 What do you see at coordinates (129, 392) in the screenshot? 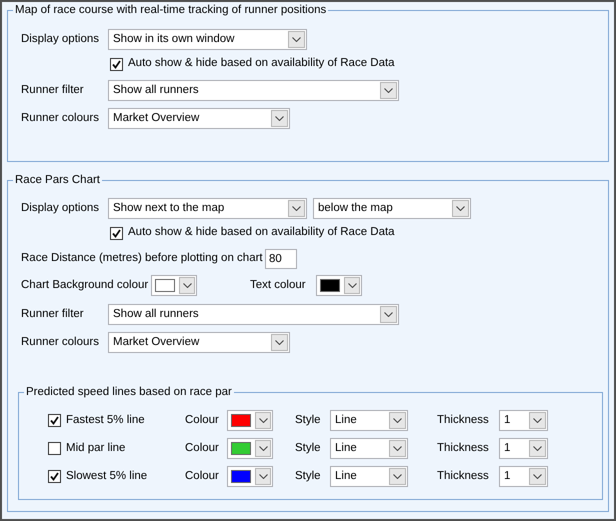
I see `group-title: Predicted speed lines based on race par` at bounding box center [129, 392].